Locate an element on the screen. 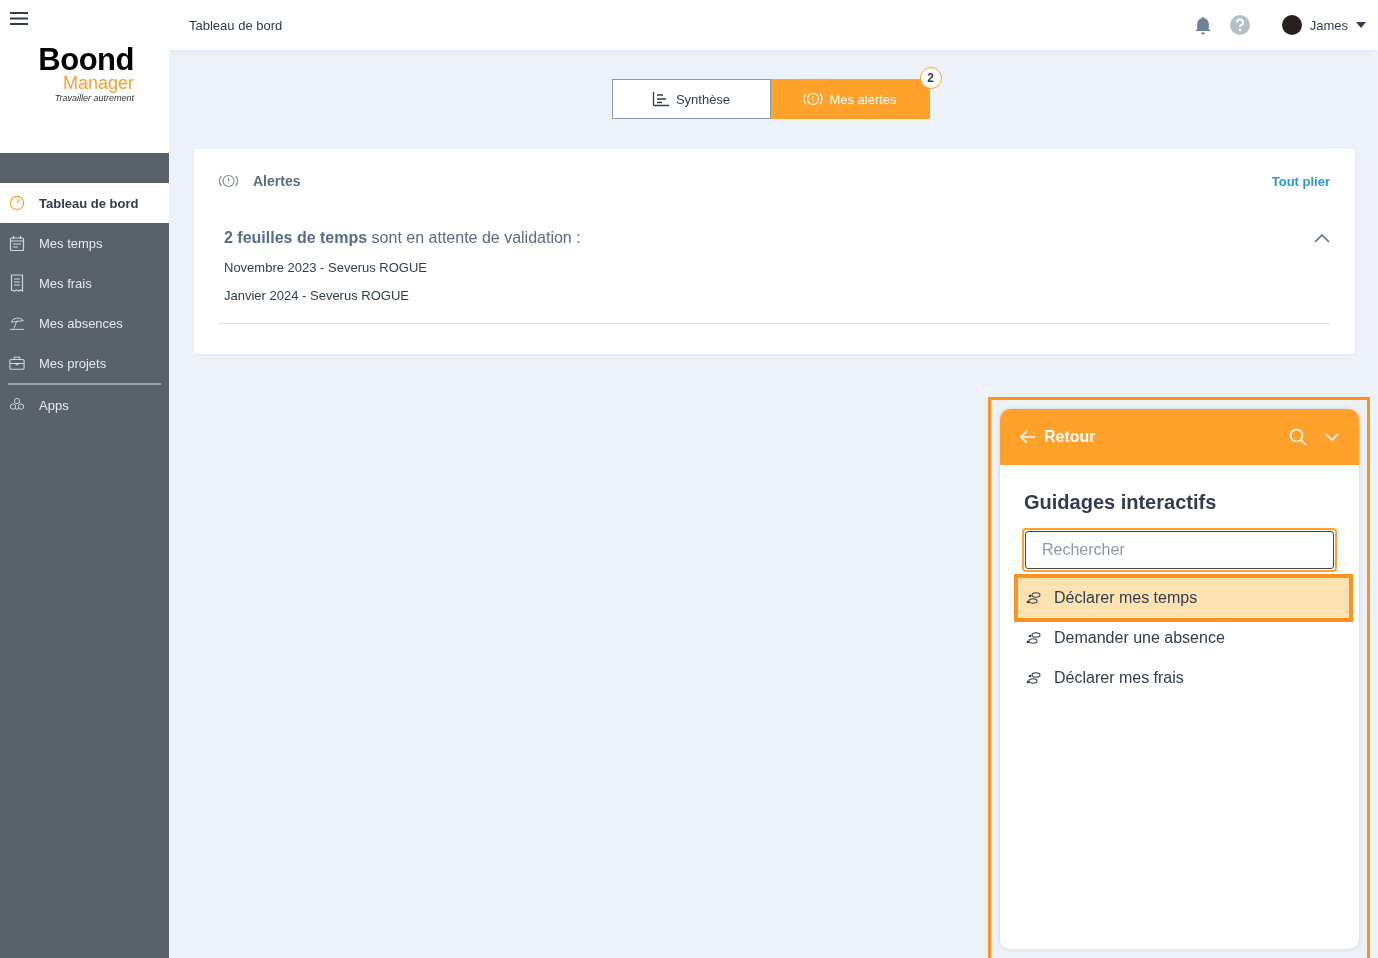  logo-wordmark: Boond is located at coordinates (86, 60).